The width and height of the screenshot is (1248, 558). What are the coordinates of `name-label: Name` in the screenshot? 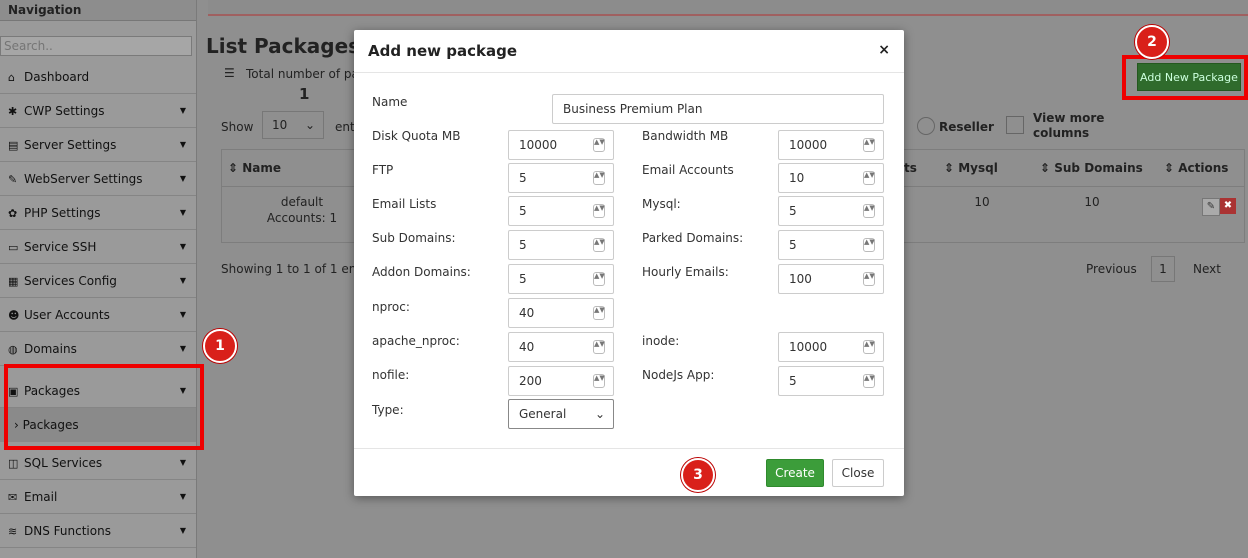 It's located at (390, 102).